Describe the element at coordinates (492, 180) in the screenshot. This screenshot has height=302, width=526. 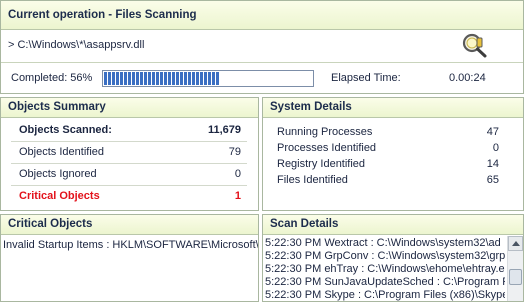
I see `system-value: 65` at that location.